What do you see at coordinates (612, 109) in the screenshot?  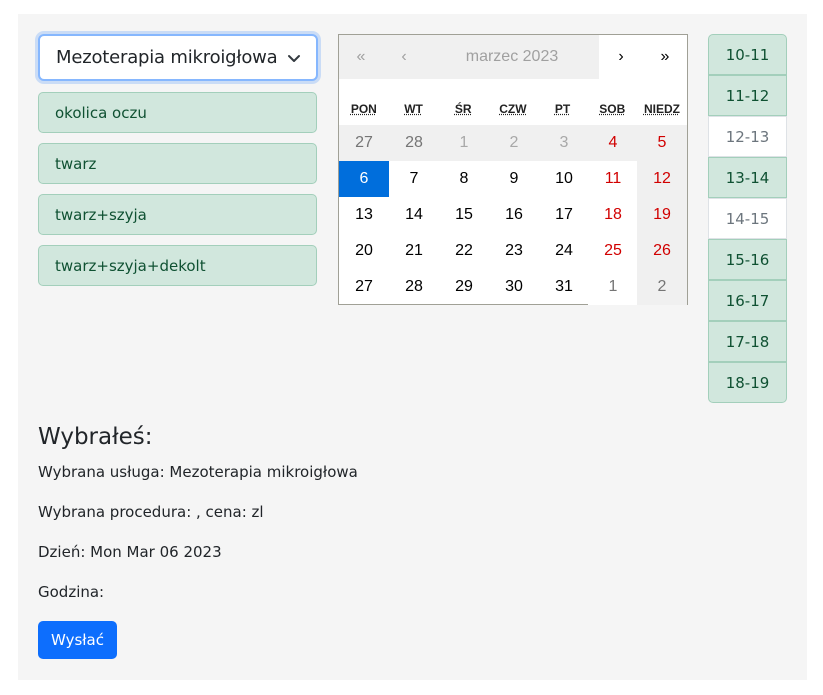 I see `weekday-label: SOB` at bounding box center [612, 109].